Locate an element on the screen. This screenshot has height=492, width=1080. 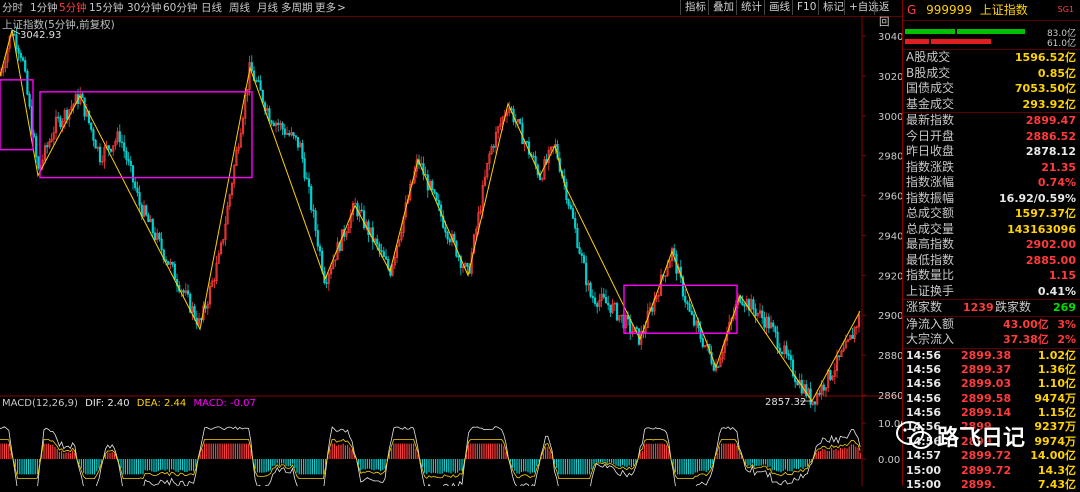
period-tab: 周线 is located at coordinates (239, 8).